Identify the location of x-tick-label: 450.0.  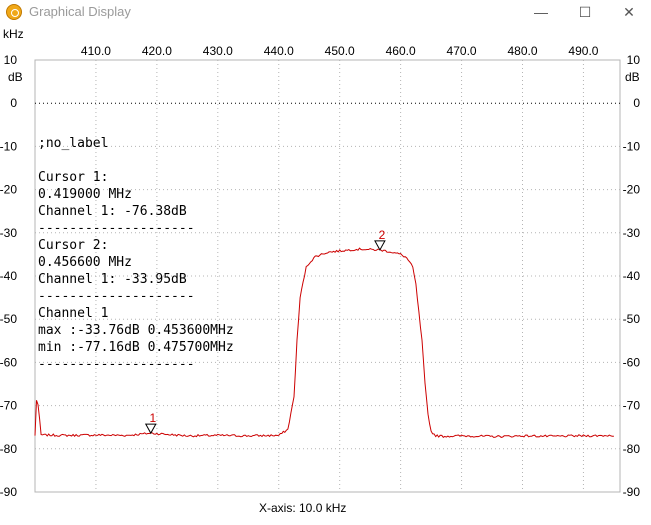
(340, 51).